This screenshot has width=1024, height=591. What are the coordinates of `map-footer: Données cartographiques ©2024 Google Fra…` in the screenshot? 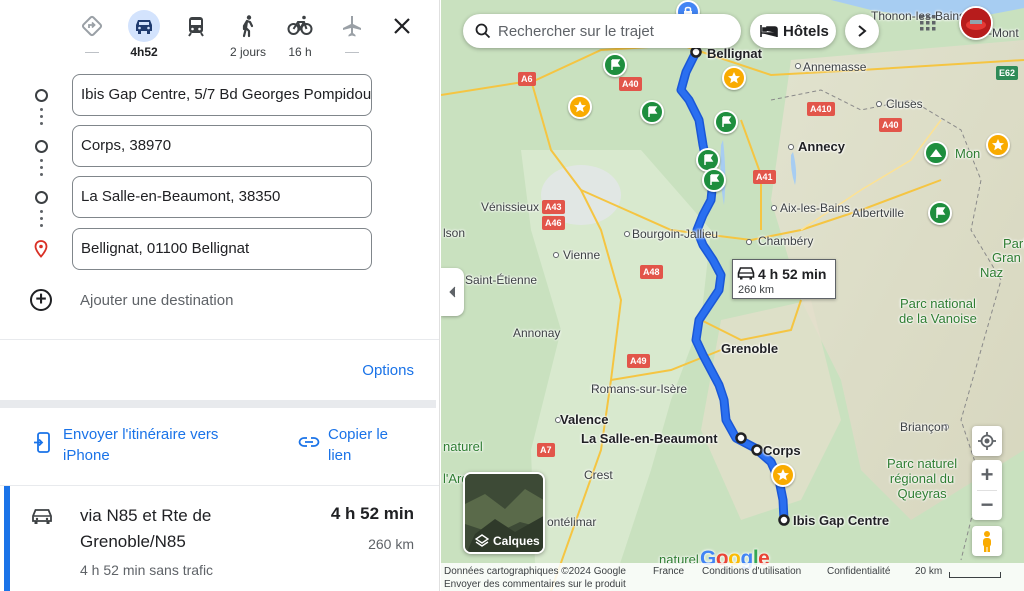 It's located at (732, 577).